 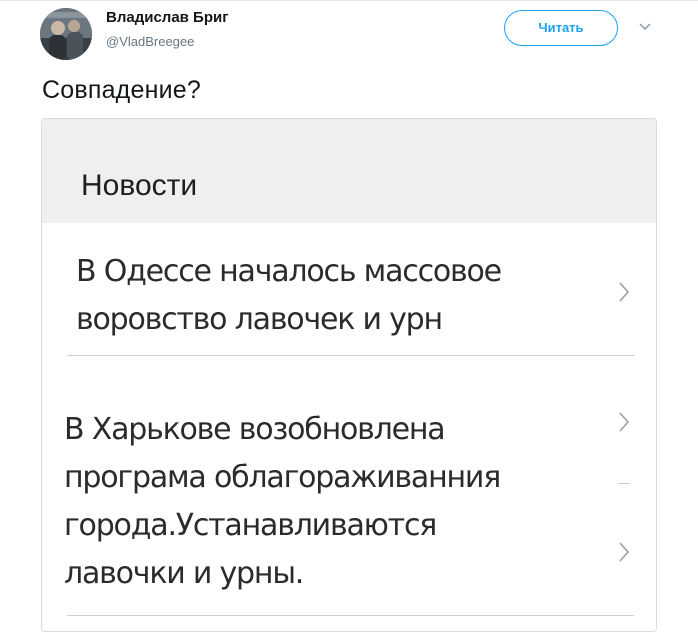 I want to click on avatar, so click(x=66, y=34).